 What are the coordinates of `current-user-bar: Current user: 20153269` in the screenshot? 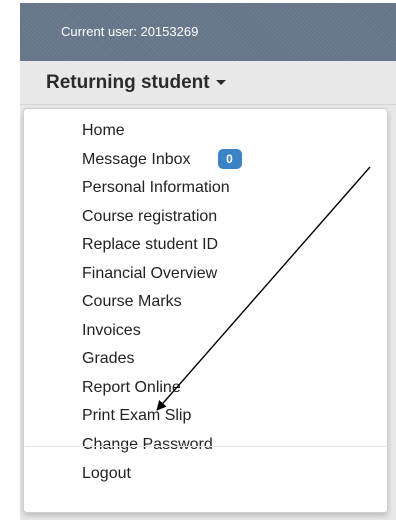 It's located at (208, 32).